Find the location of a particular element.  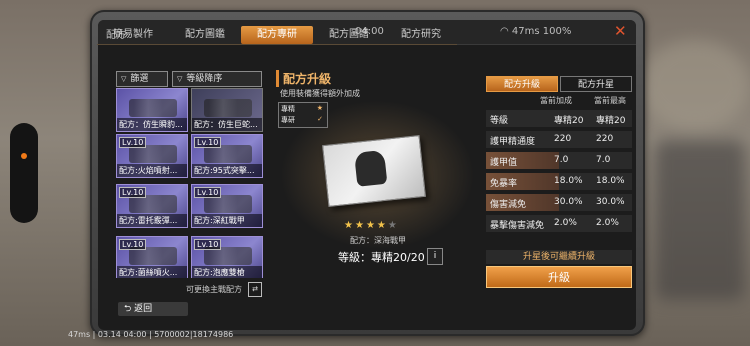

filter-label: 篩選 is located at coordinates (139, 79).